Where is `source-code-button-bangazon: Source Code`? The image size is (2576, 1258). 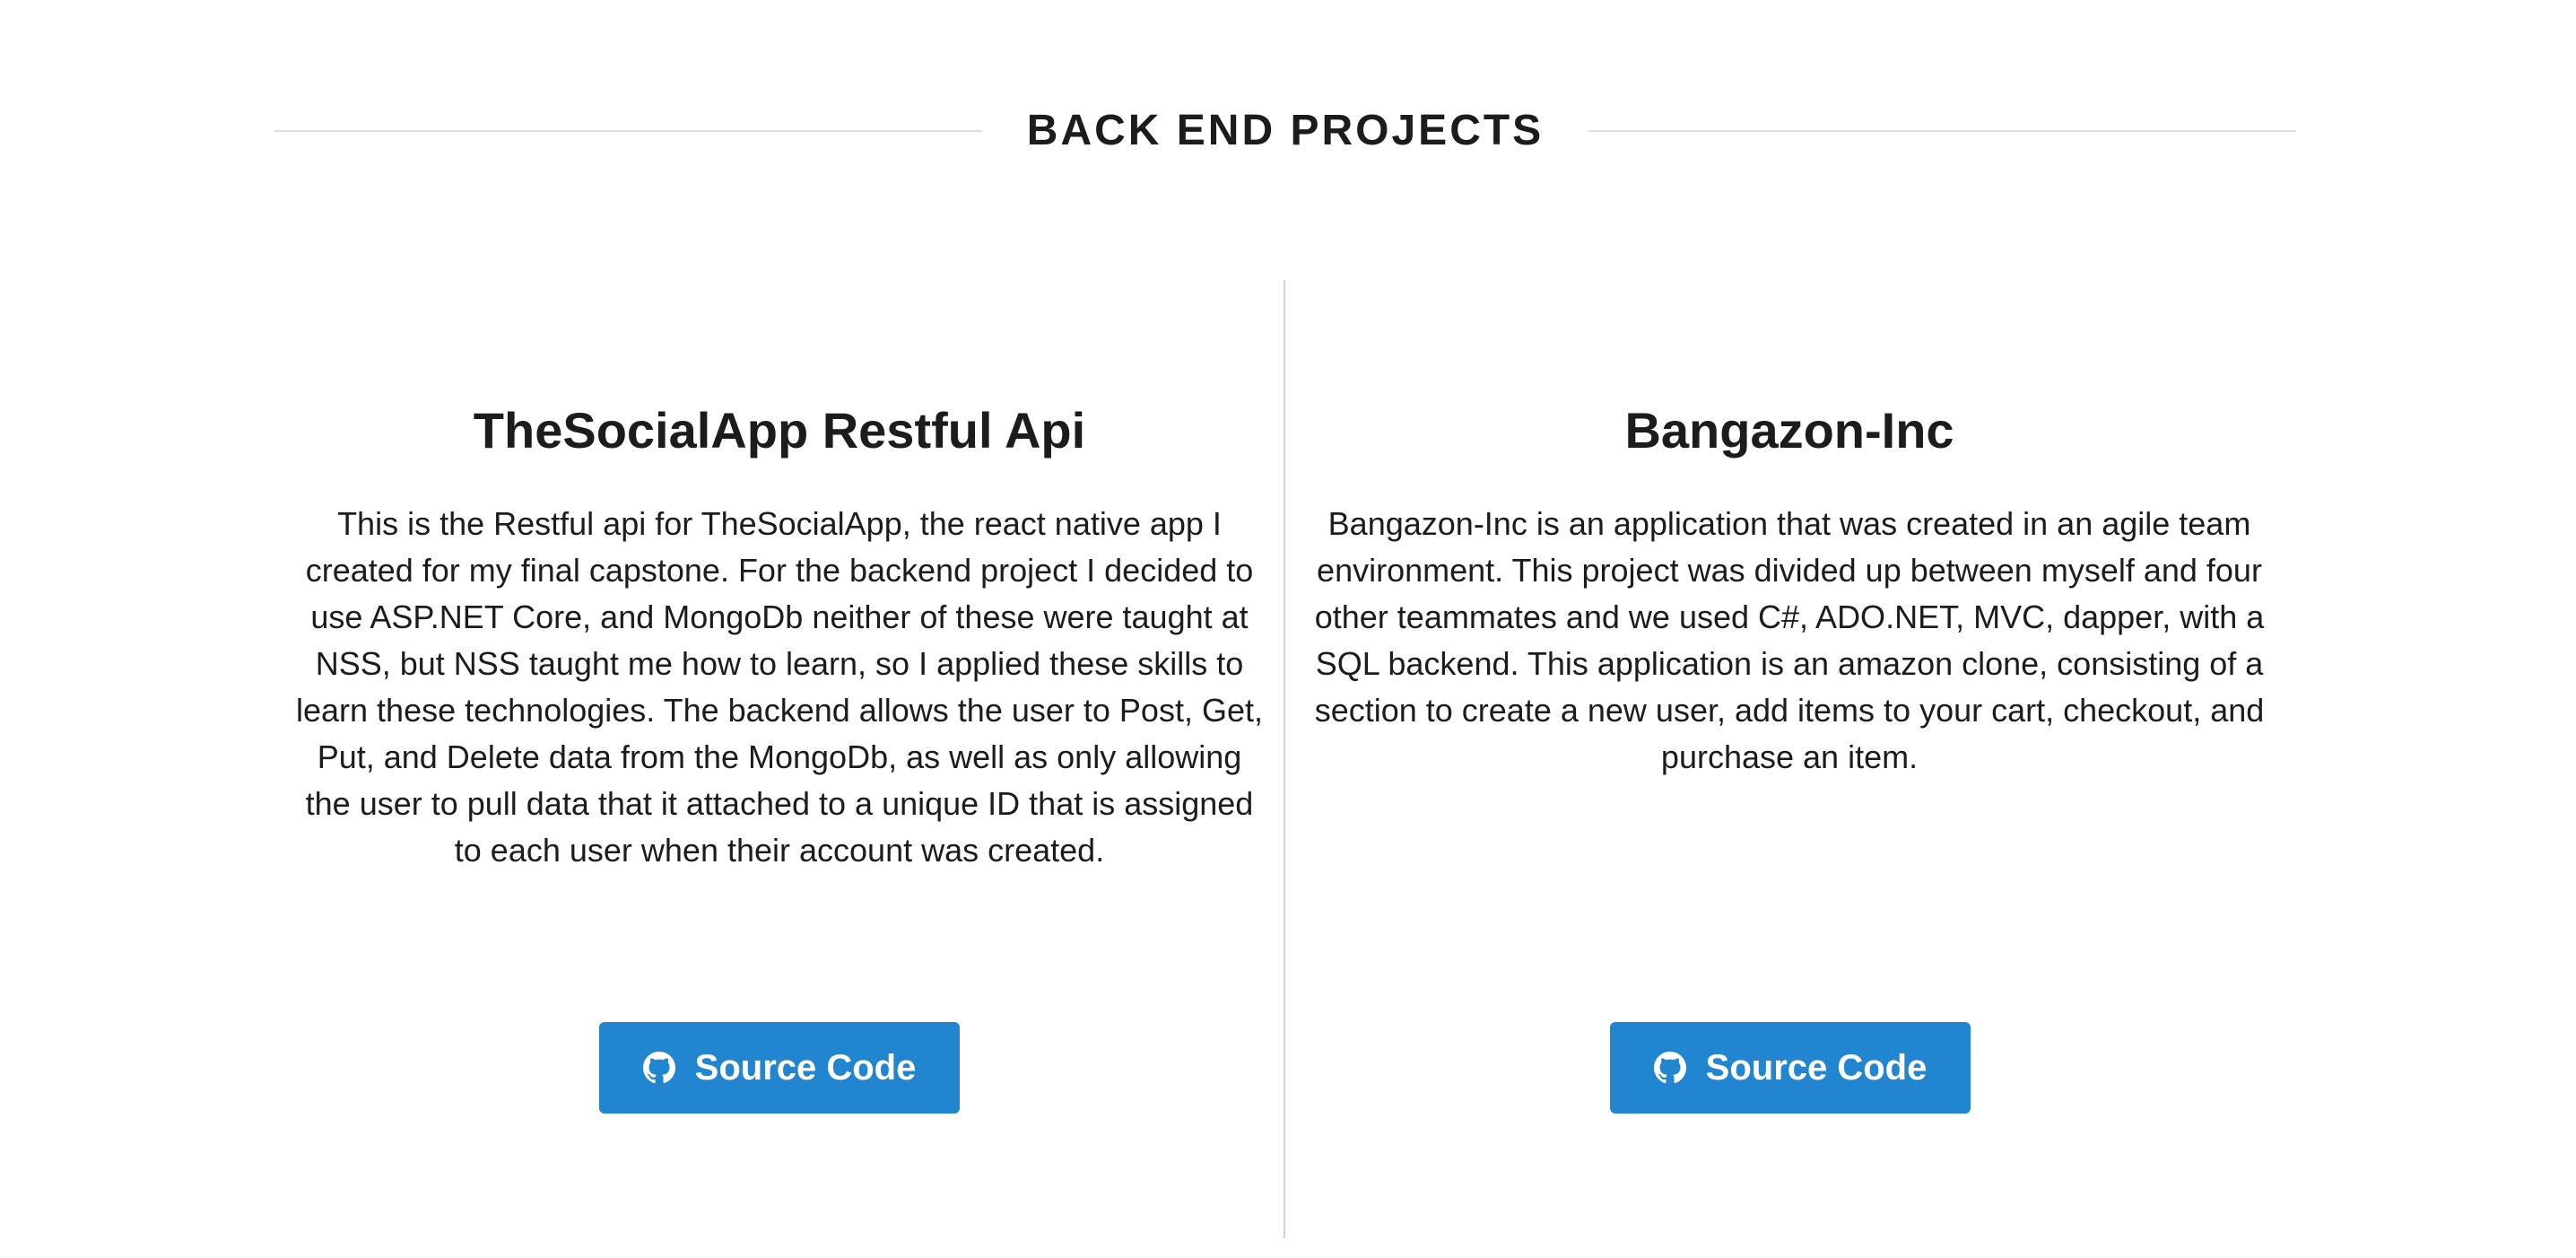
source-code-button-bangazon: Source Code is located at coordinates (1790, 1068).